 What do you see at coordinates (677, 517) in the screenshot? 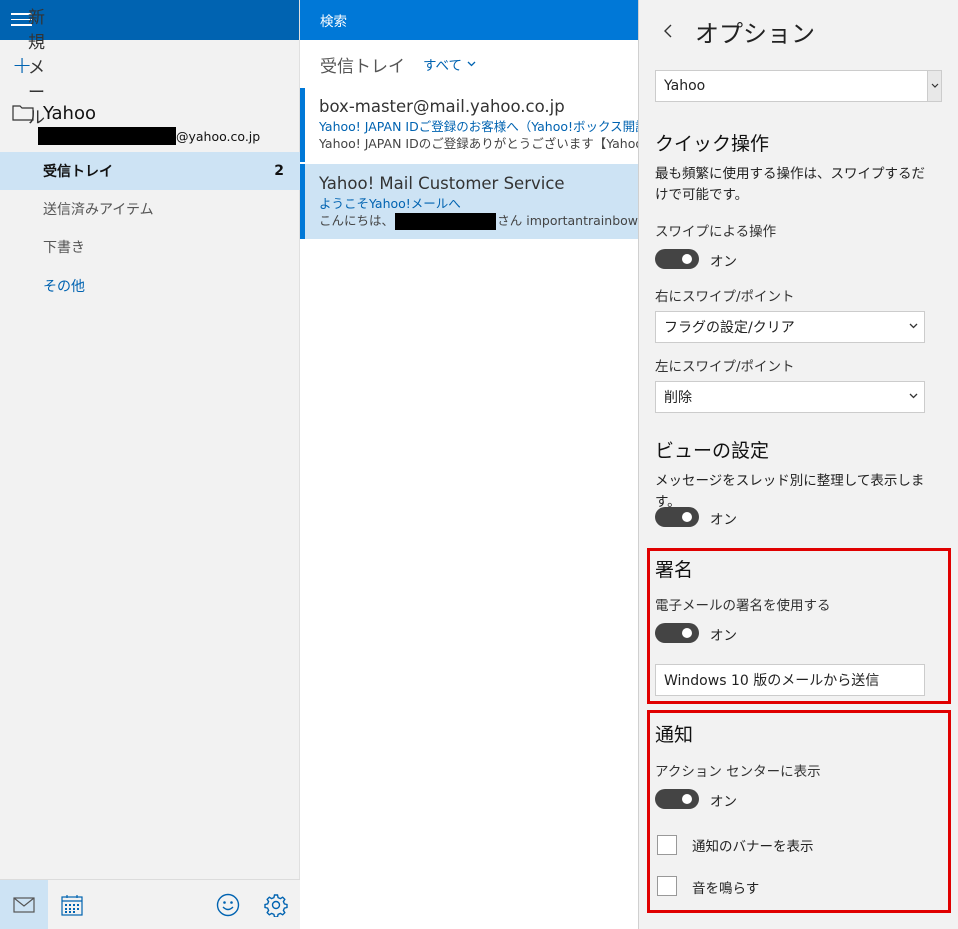
I see `thread-view-toggle` at bounding box center [677, 517].